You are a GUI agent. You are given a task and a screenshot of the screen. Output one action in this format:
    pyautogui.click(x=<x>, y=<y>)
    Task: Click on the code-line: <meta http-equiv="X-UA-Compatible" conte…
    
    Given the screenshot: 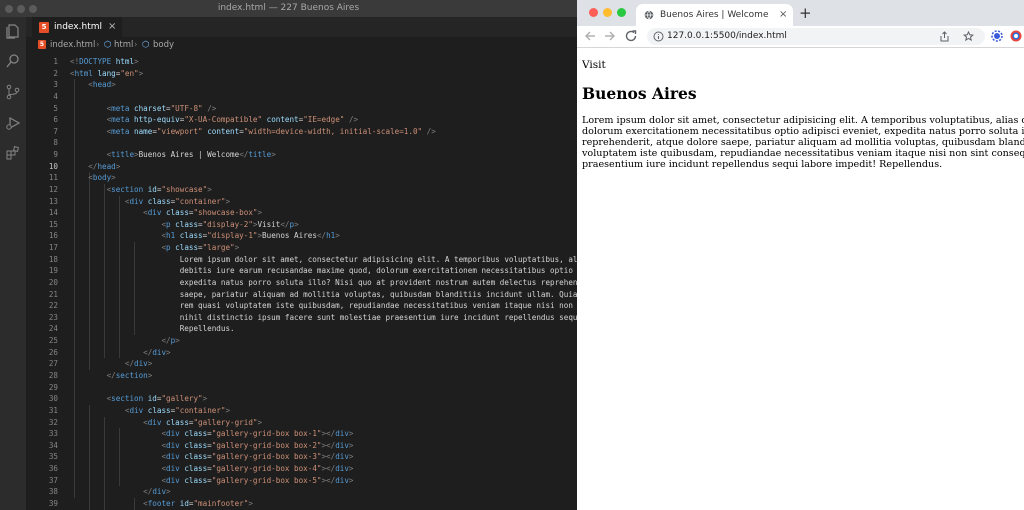 What is the action you would take?
    pyautogui.click(x=214, y=120)
    